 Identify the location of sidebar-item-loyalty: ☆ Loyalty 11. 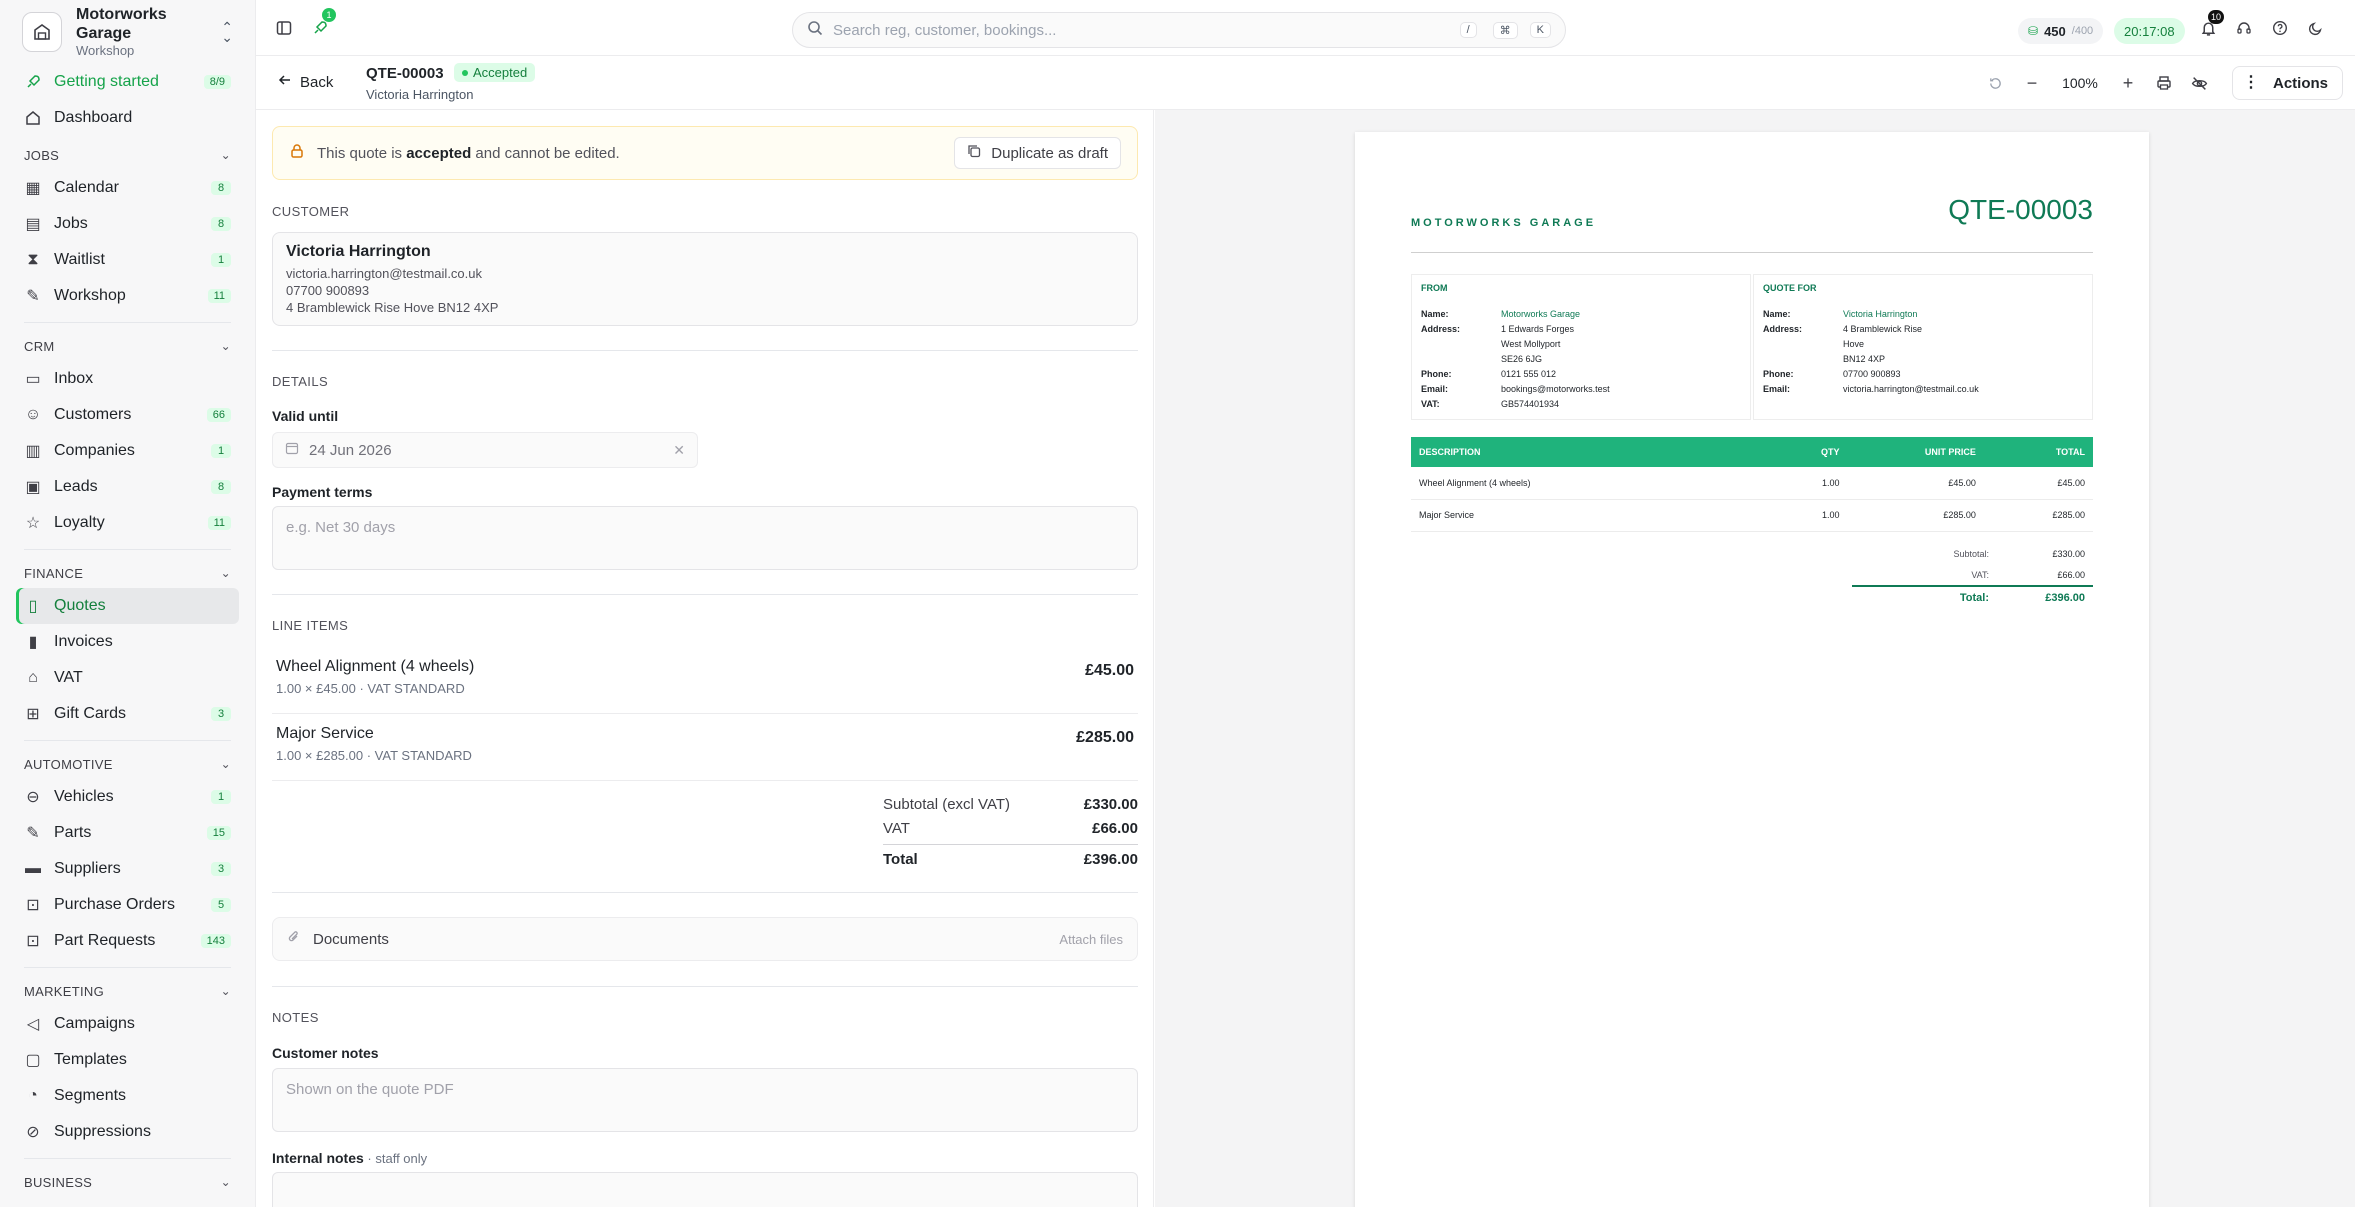
(127, 523).